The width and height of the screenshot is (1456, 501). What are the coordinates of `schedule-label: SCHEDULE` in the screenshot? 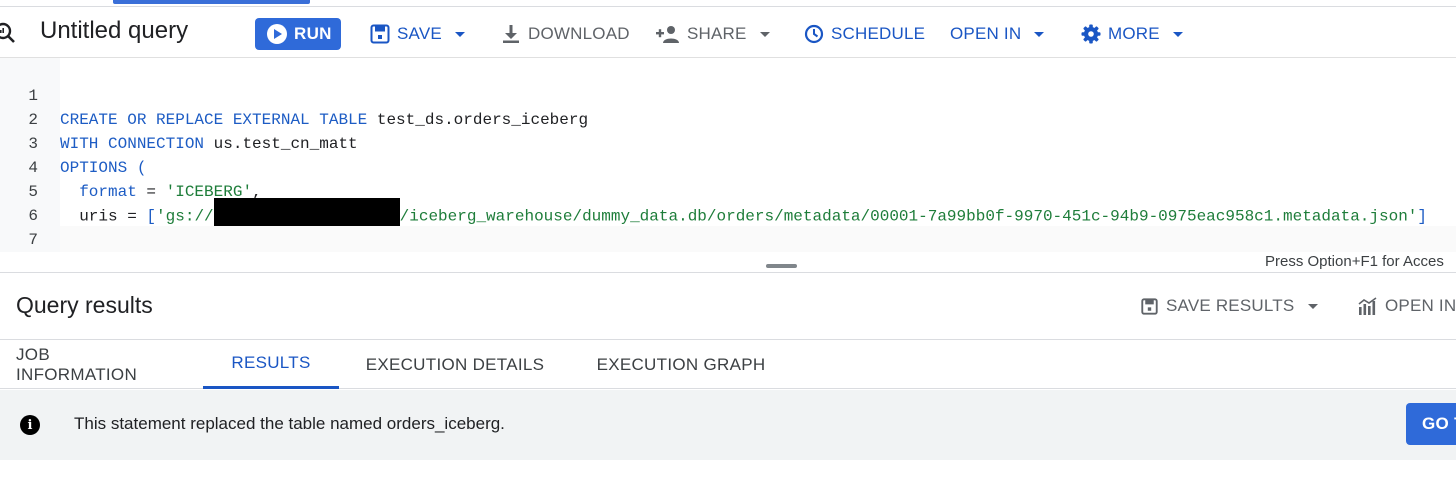 It's located at (878, 33).